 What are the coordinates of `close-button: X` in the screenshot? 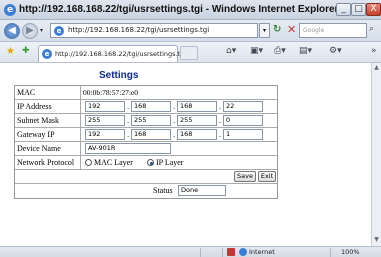 It's located at (373, 9).